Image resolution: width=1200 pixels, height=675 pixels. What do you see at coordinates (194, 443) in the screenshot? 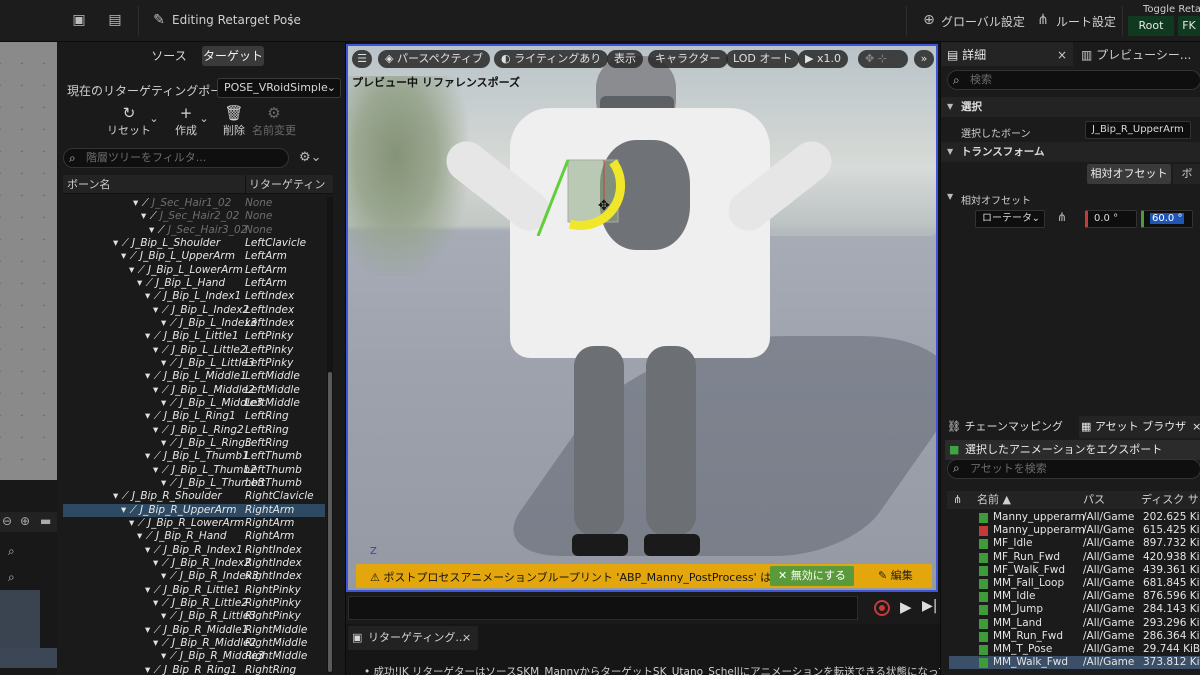
I see `bone-tree-row: ▾ ⟋ J_Bip_L_Ring3 LeftRing` at bounding box center [194, 443].